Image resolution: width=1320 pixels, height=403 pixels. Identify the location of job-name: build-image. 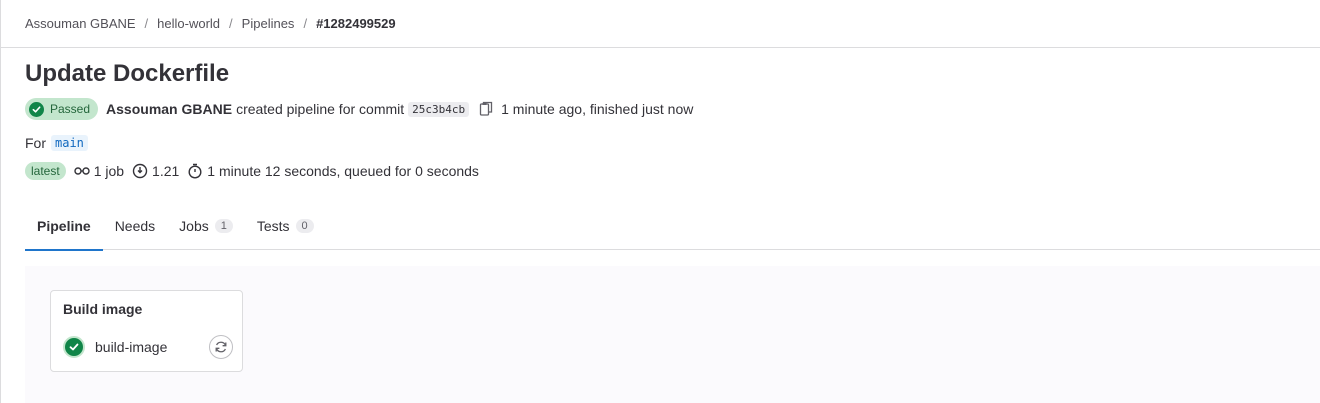
(131, 347).